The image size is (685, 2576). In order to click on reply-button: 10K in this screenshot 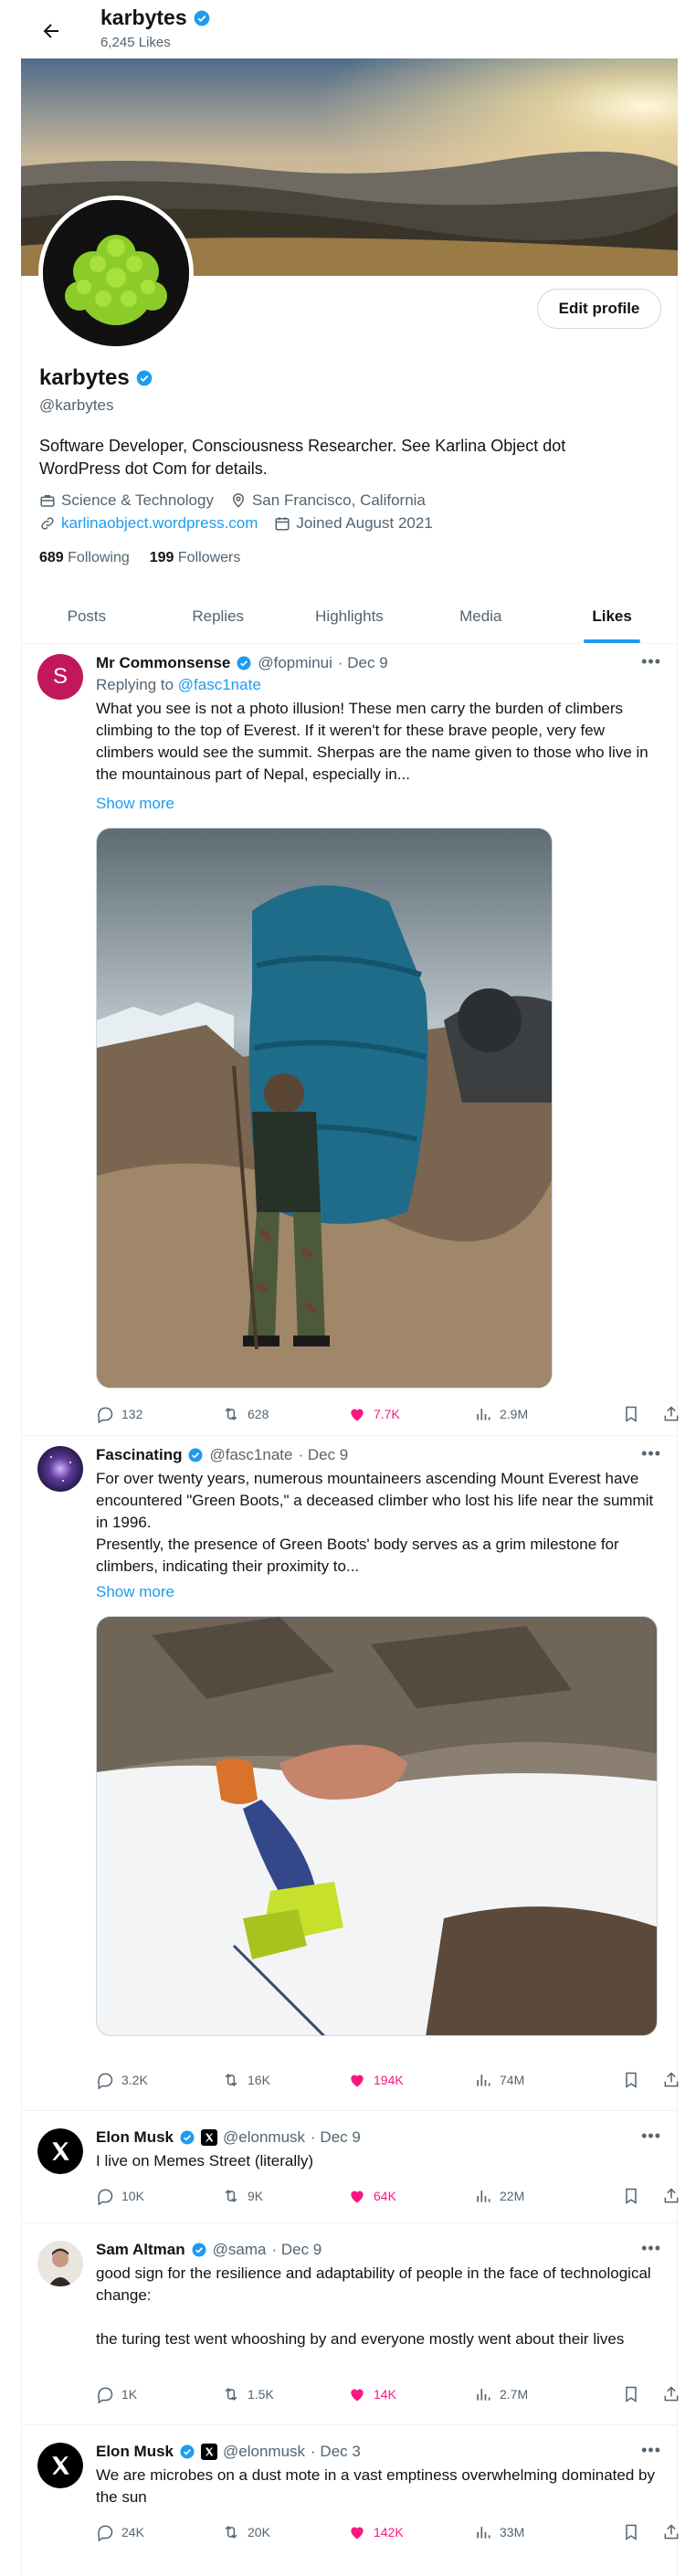, I will do `click(120, 2196)`.